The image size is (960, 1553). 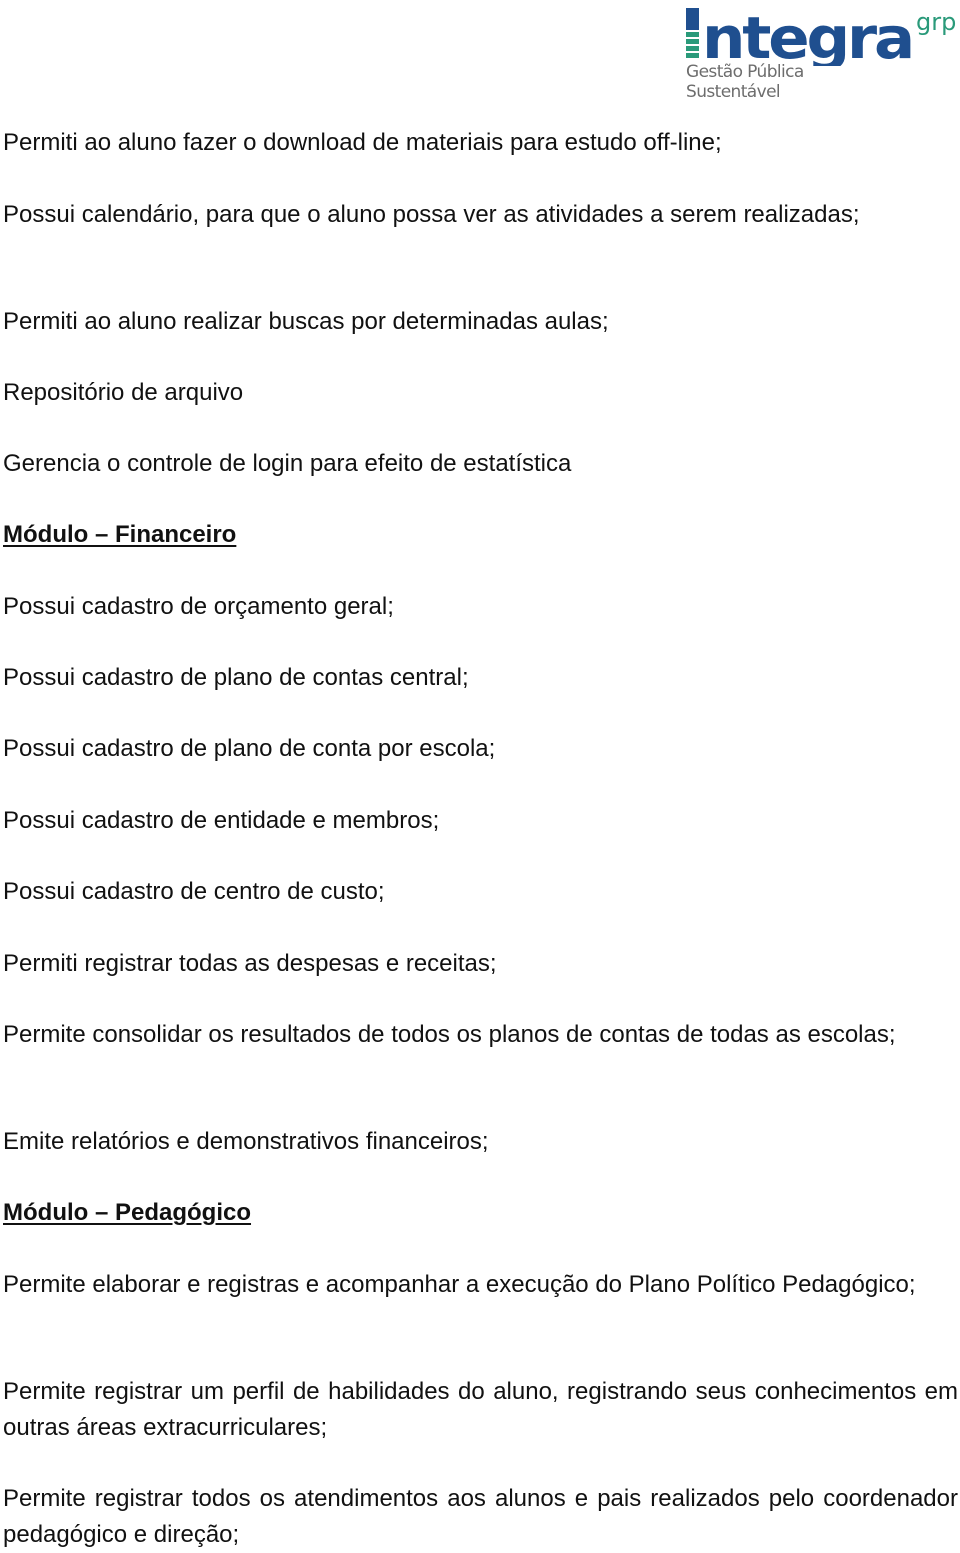 I want to click on list-item: Possui cadastro de entidade e membros;, so click(x=221, y=820).